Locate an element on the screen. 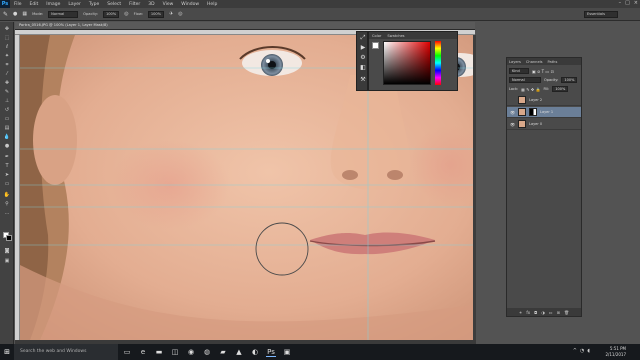 The image size is (640, 360). menu-view: View is located at coordinates (168, 4).